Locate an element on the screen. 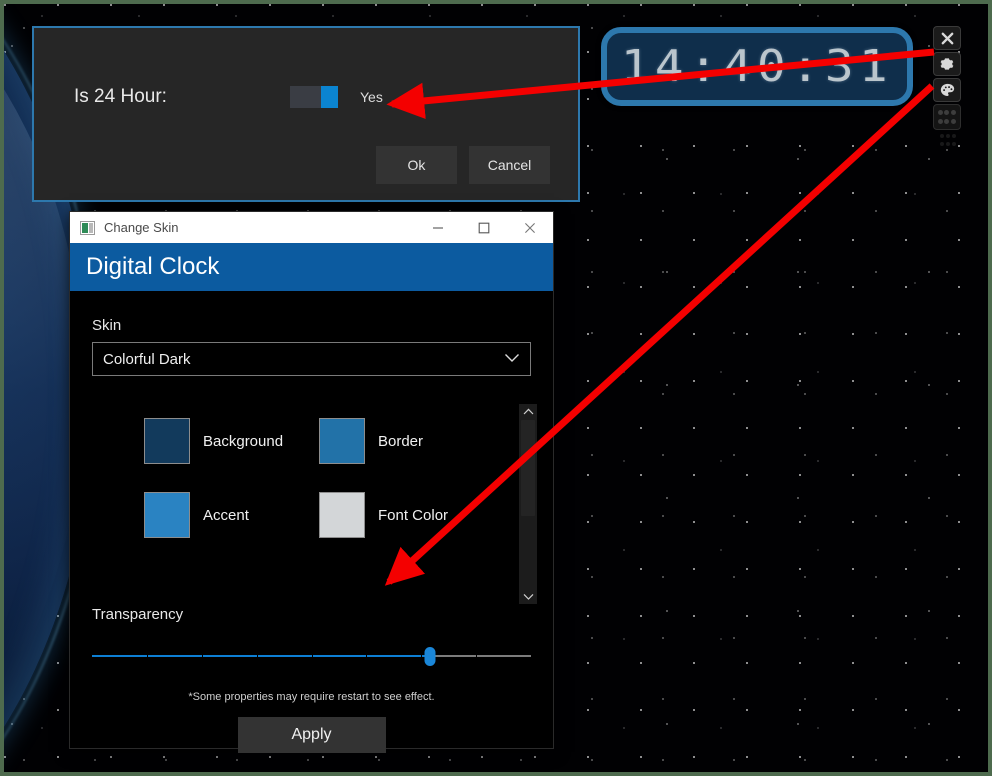 The width and height of the screenshot is (992, 776). cancel-button: Cancel is located at coordinates (509, 165).